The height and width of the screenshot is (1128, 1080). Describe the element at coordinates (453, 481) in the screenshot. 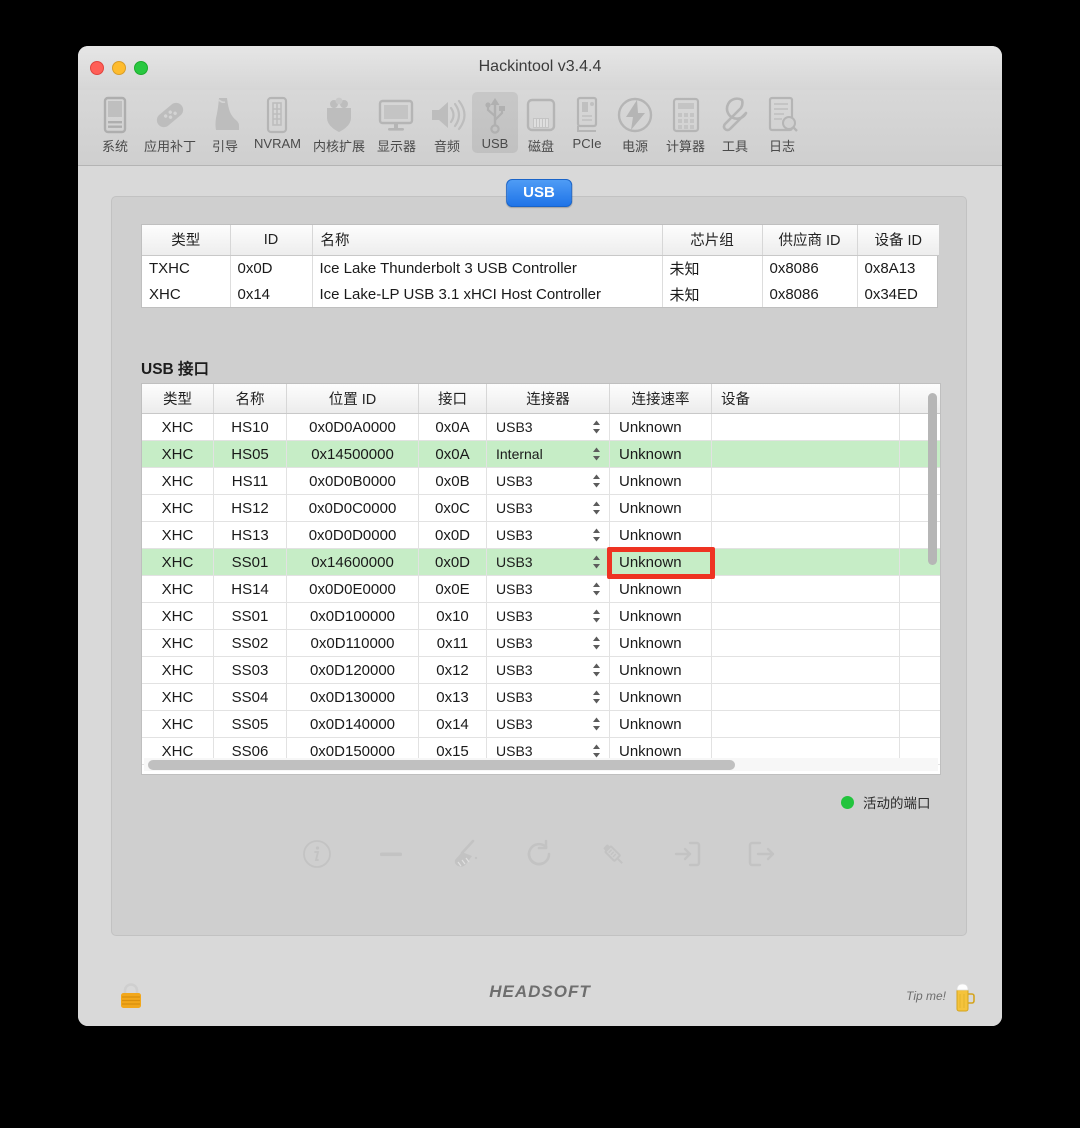

I see `cell-port: 0x0B` at that location.